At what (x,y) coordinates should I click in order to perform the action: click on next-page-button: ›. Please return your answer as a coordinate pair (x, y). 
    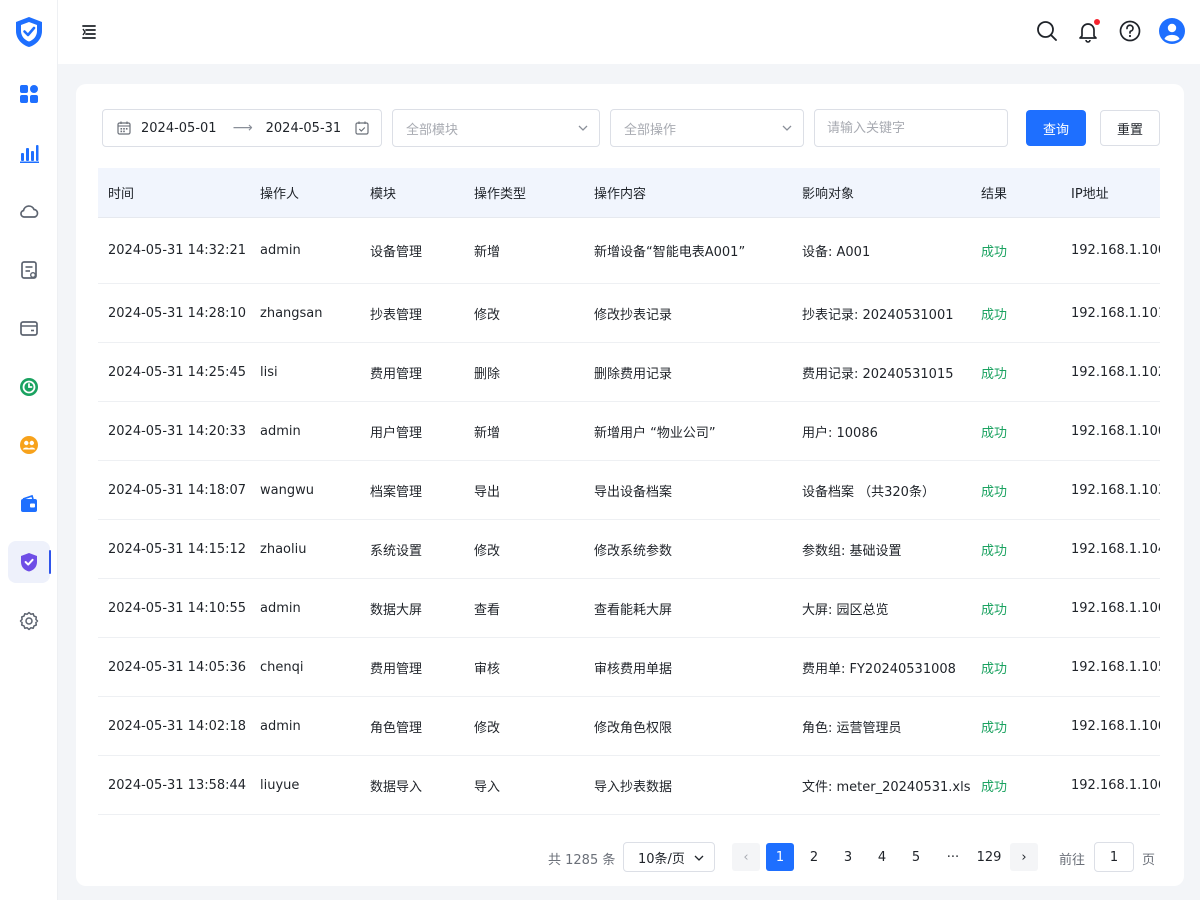
    Looking at the image, I should click on (1024, 857).